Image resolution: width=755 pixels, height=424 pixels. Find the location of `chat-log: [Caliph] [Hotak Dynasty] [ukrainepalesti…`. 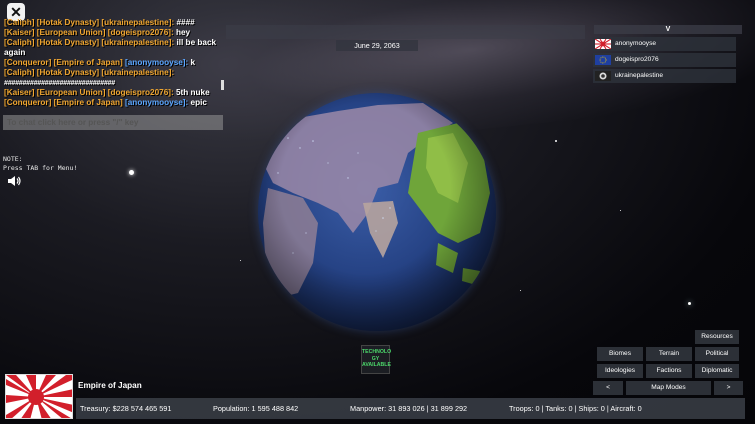

chat-log: [Caliph] [Hotak Dynasty] [ukrainepalesti… is located at coordinates (113, 63).